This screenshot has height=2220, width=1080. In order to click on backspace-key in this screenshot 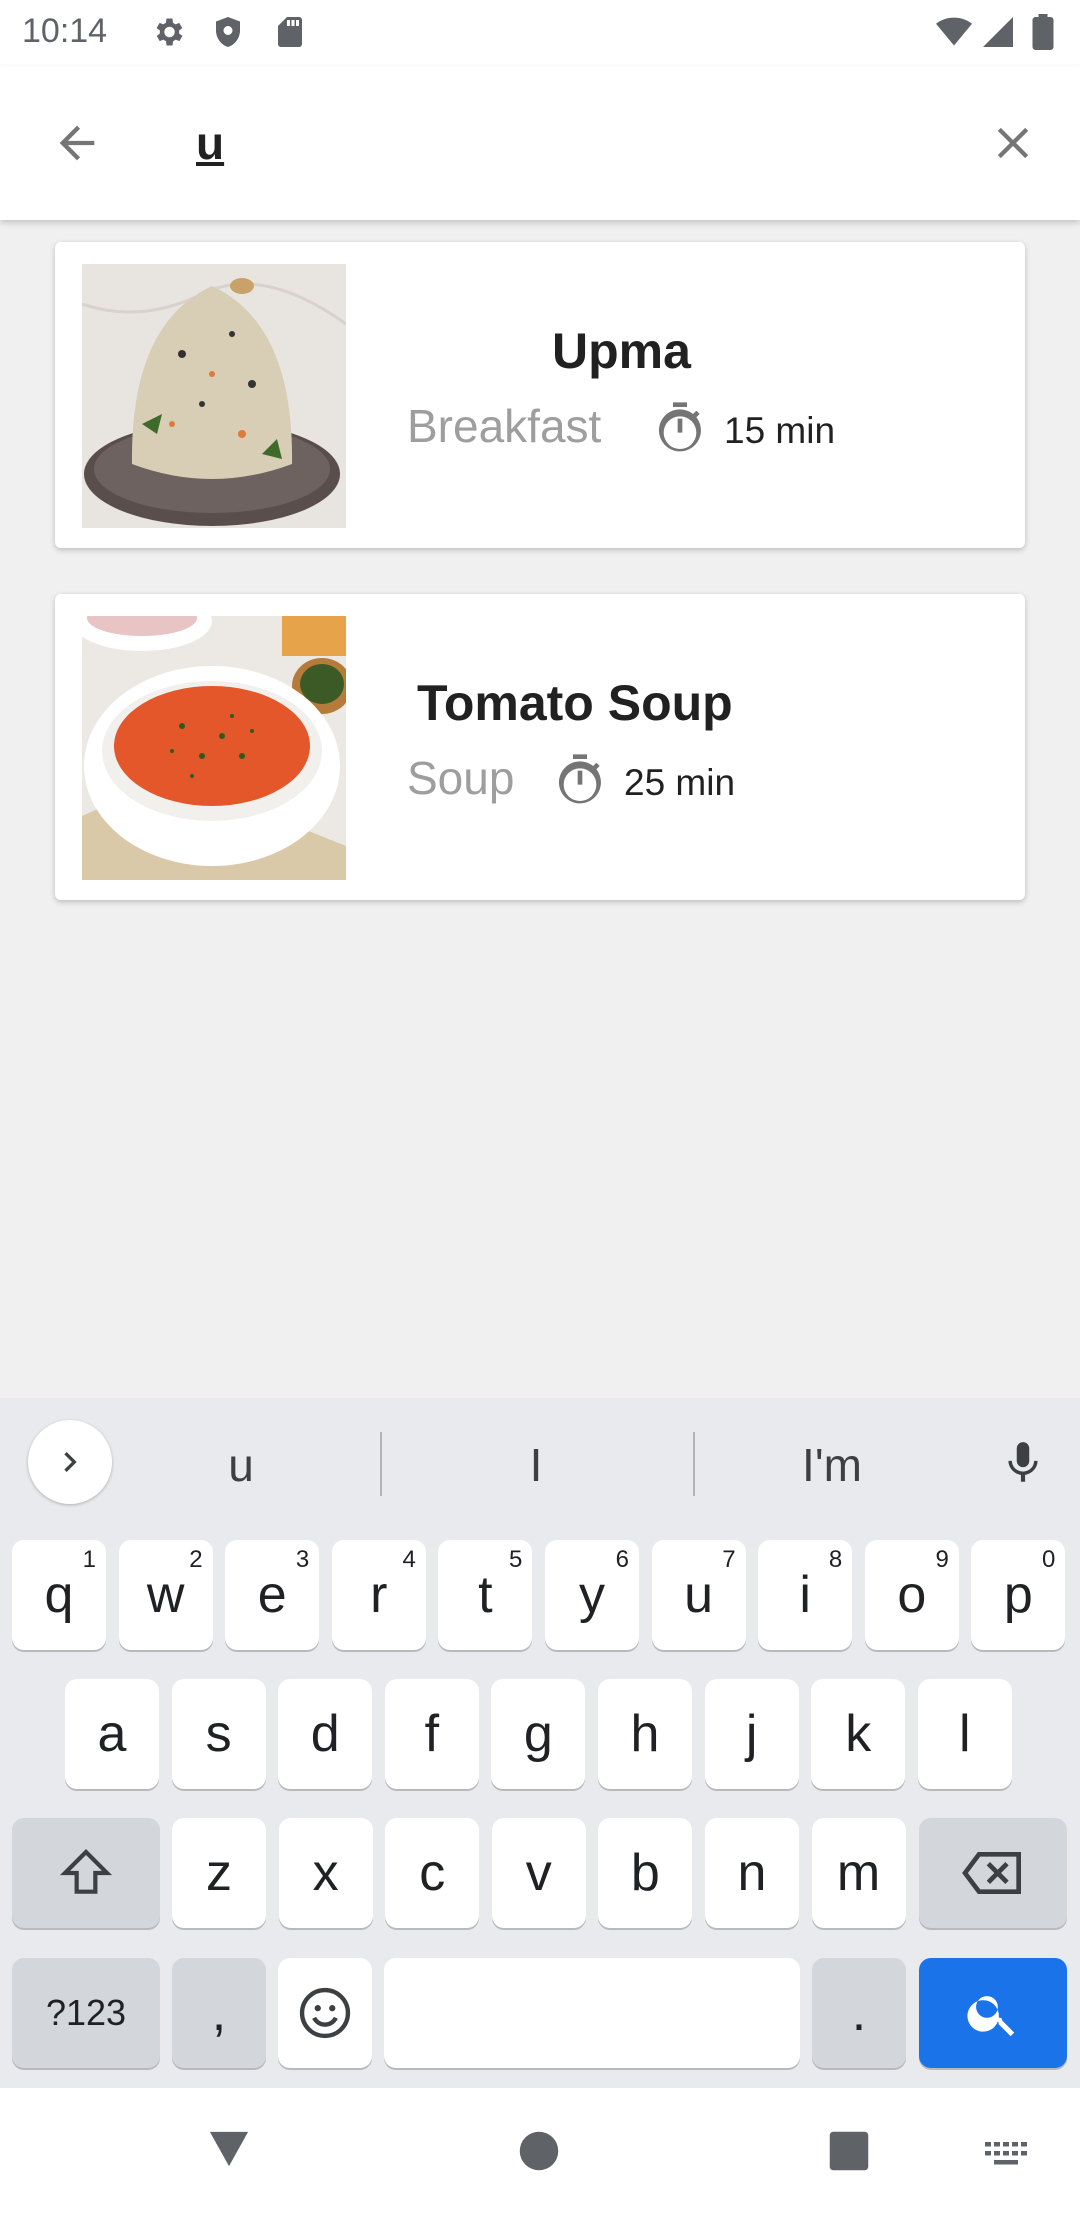, I will do `click(993, 1873)`.